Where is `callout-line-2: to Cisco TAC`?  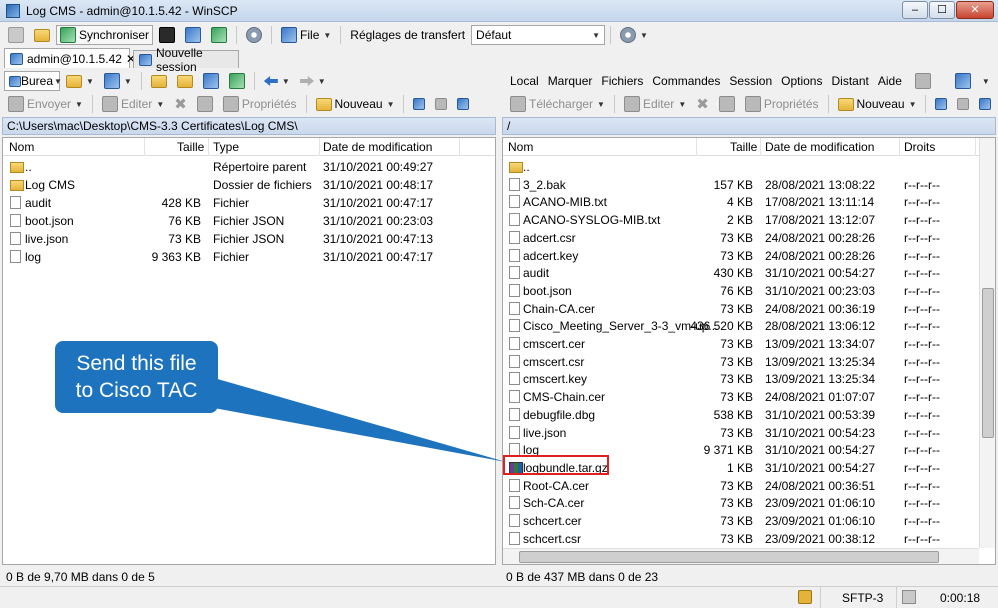
callout-line-2: to Cisco TAC is located at coordinates (136, 390).